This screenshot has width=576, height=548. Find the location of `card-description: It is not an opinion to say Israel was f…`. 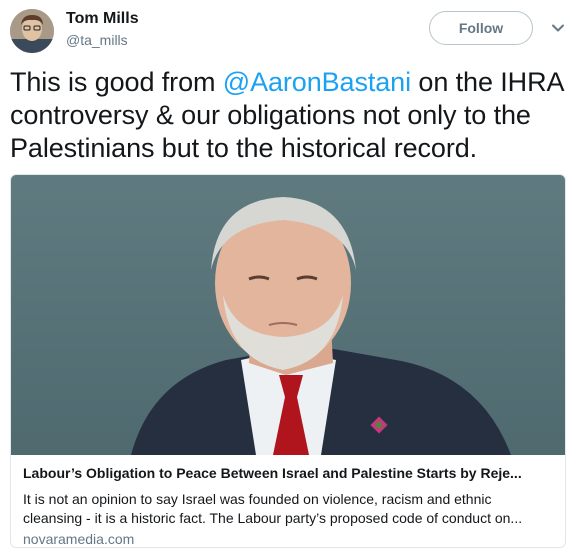

card-description: It is not an opinion to say Israel was f… is located at coordinates (273, 508).